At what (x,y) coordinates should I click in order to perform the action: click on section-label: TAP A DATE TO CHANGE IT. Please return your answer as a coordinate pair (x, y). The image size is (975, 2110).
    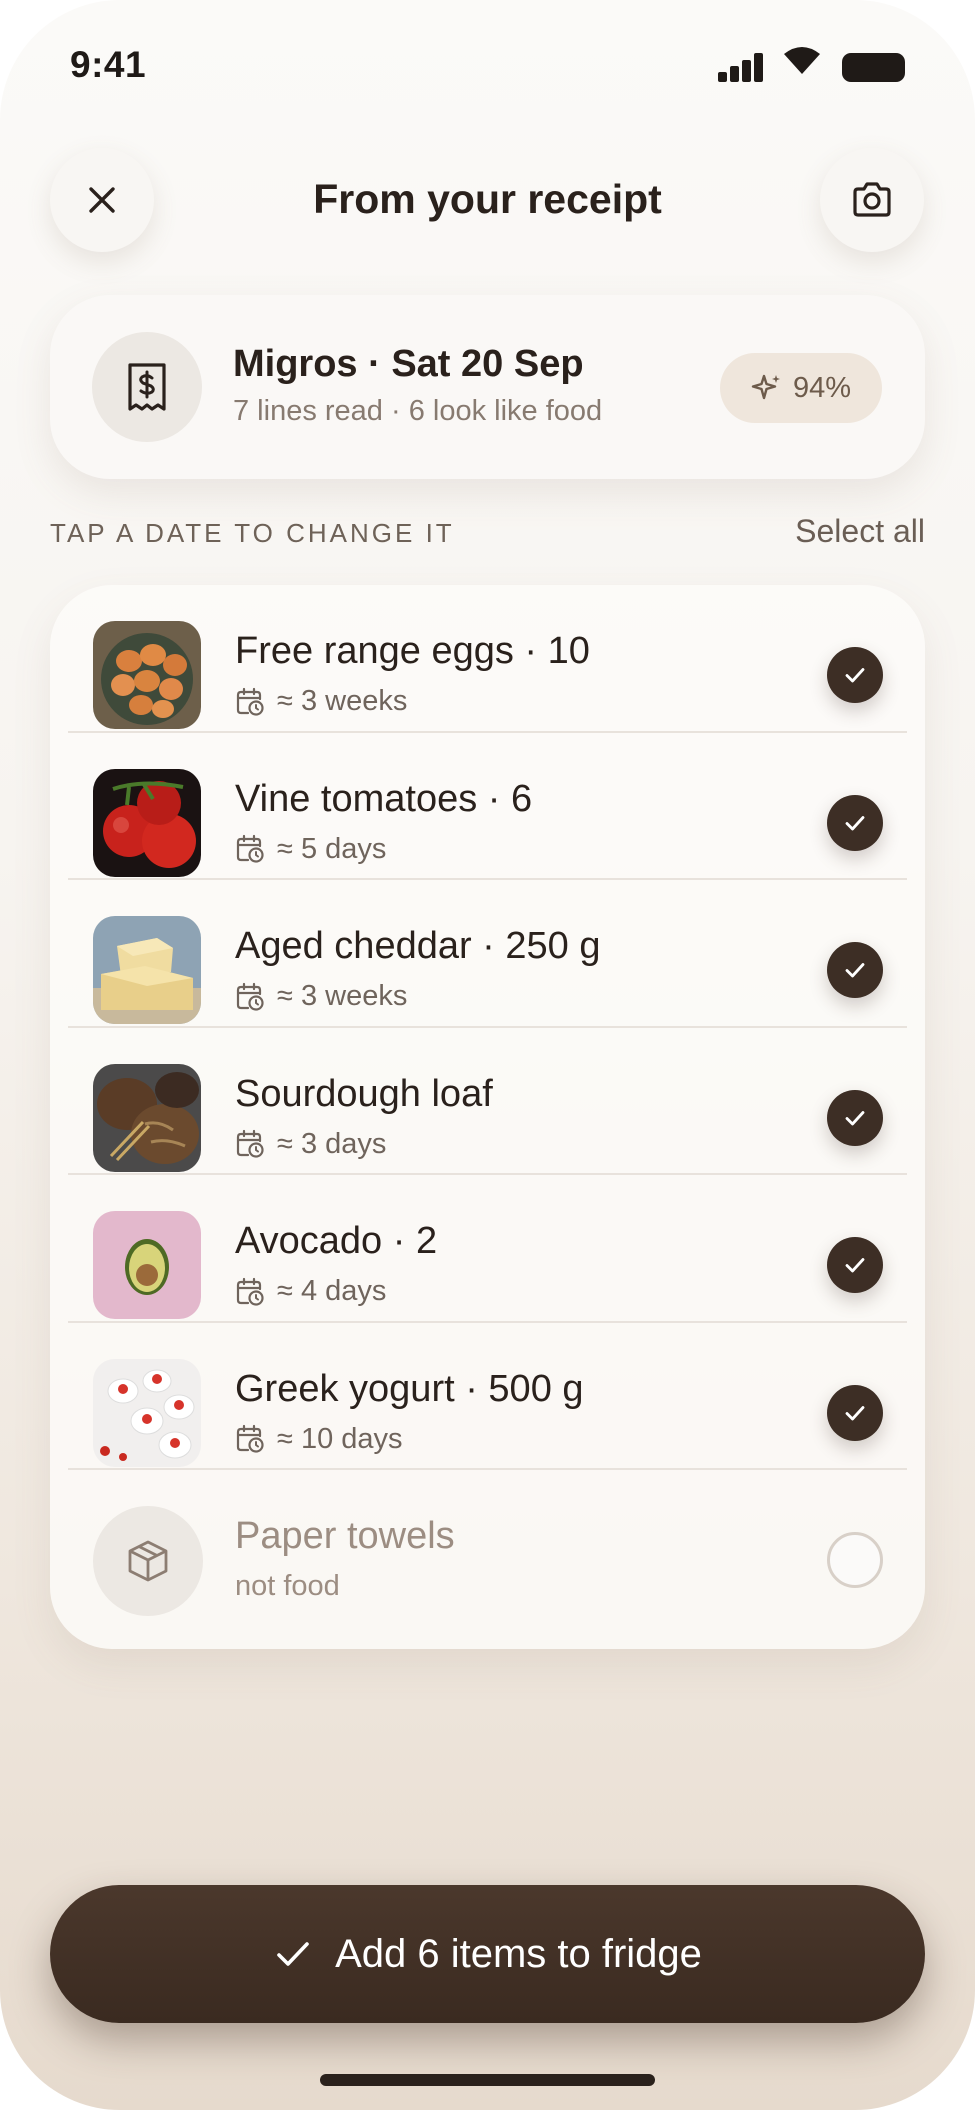
    Looking at the image, I should click on (252, 533).